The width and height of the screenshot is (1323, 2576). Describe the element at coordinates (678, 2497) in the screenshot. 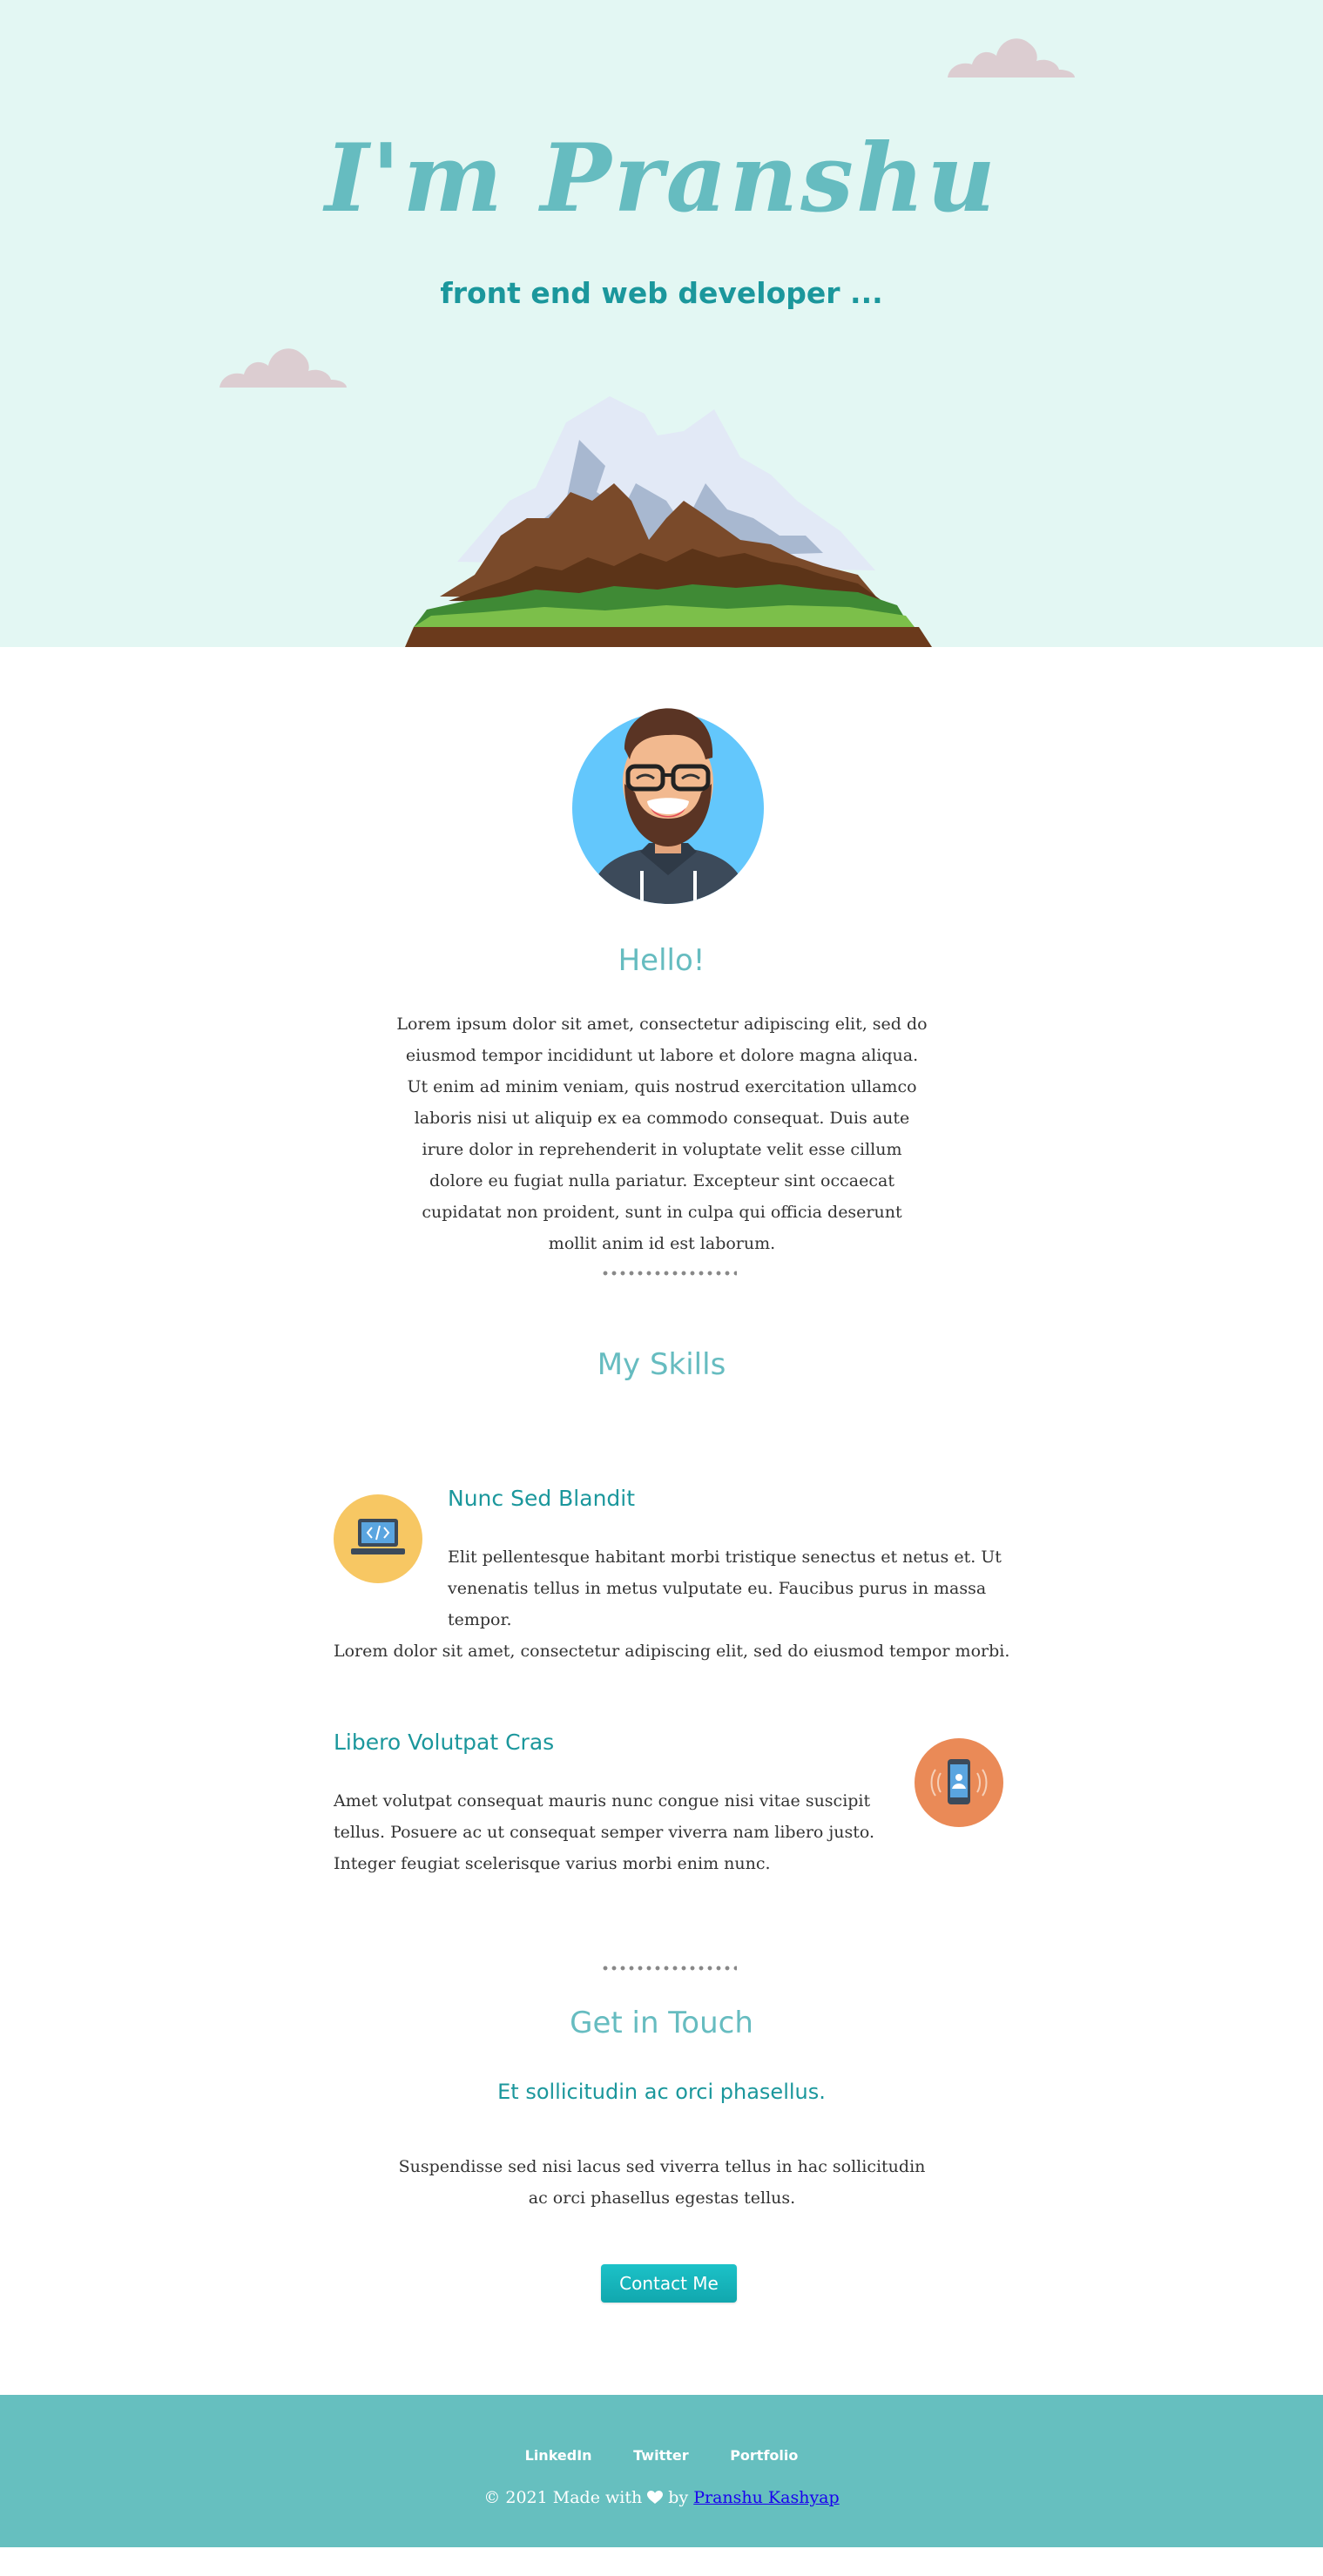

I see `copyright-by: by` at that location.